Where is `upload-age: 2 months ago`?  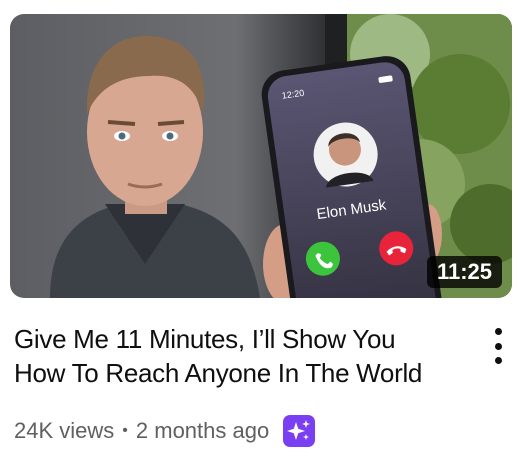
upload-age: 2 months ago is located at coordinates (202, 430).